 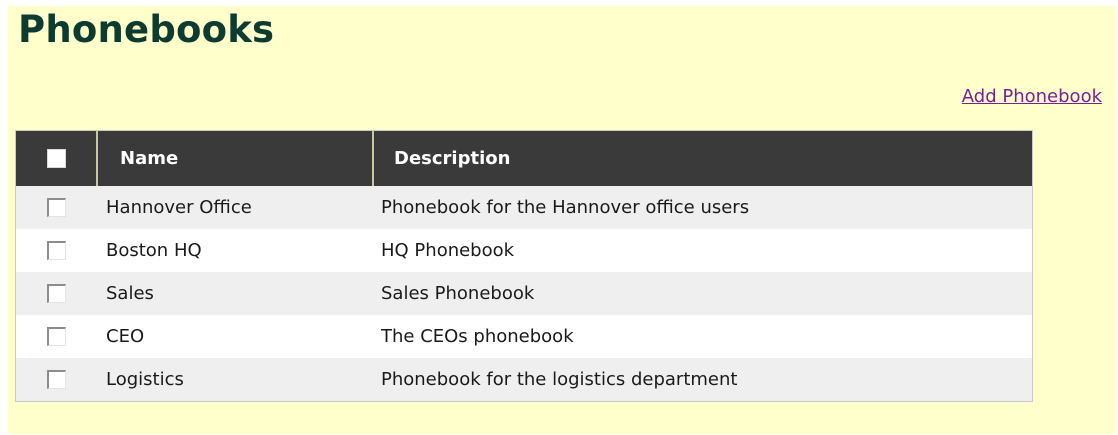 What do you see at coordinates (1032, 96) in the screenshot?
I see `add-phonebook-link: Add Phonebook` at bounding box center [1032, 96].